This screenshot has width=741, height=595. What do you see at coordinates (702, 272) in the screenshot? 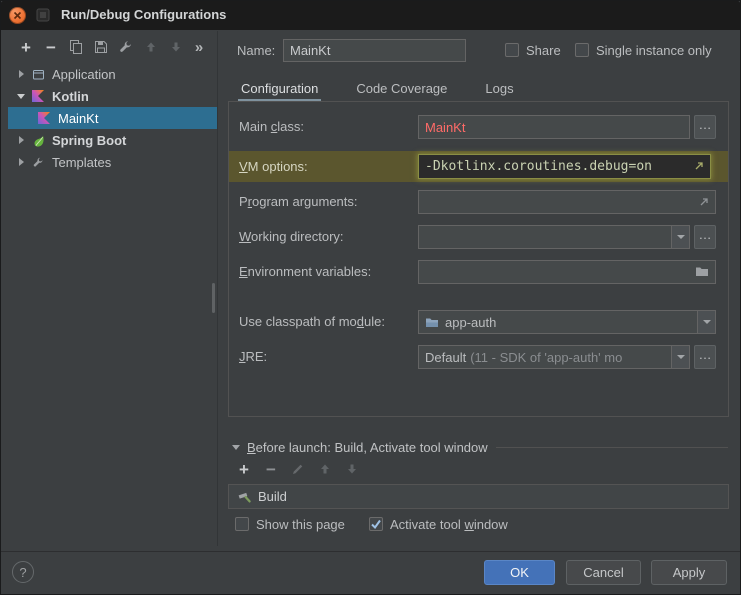
I see `browse-folder-icon` at bounding box center [702, 272].